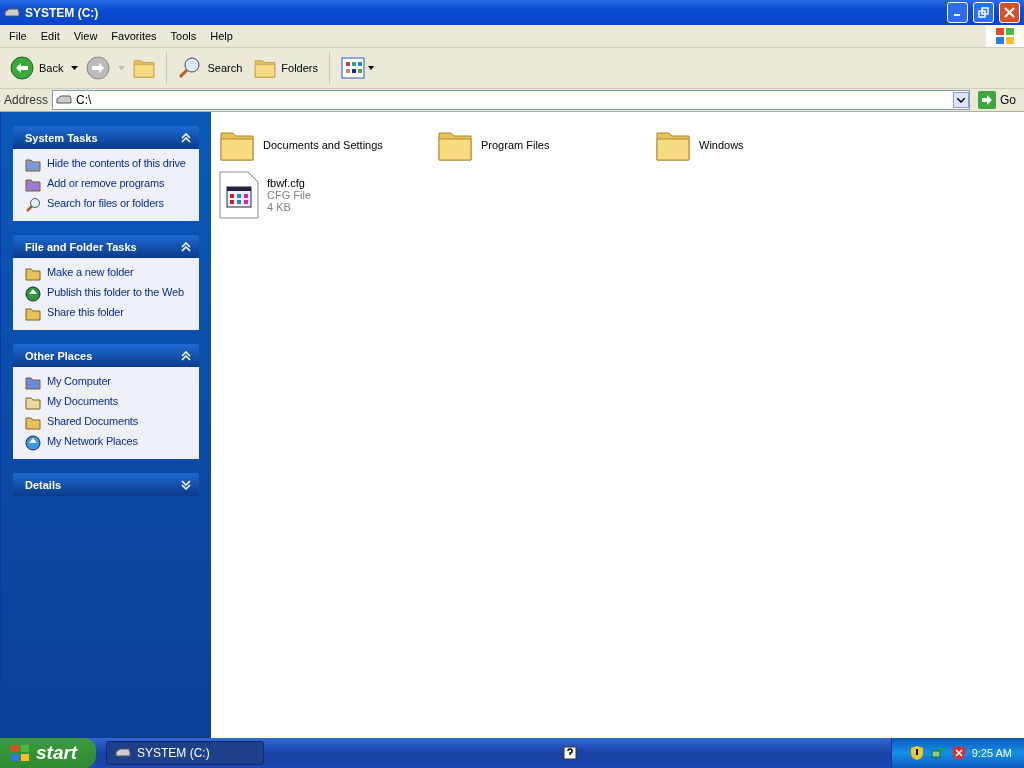 This screenshot has width=1024, height=768. What do you see at coordinates (82, 401) in the screenshot?
I see `task-link: My Documents` at bounding box center [82, 401].